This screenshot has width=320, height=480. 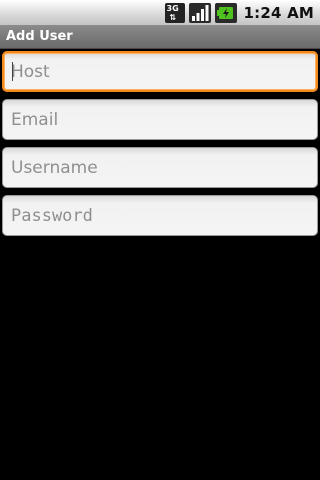 I want to click on network-arrows: ⇅, so click(x=173, y=17).